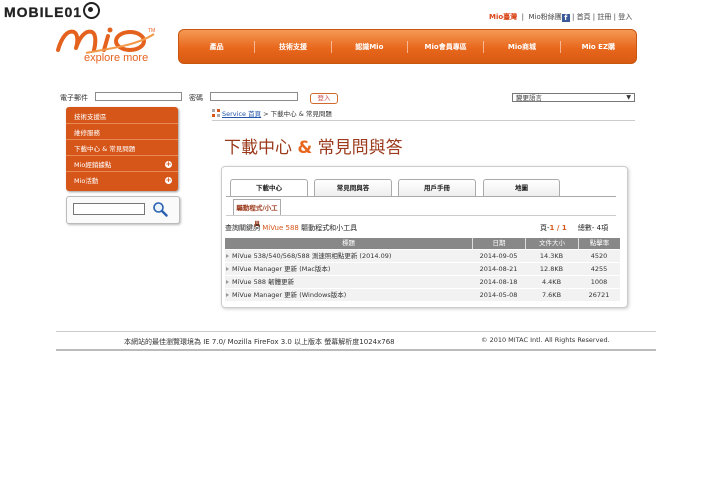  What do you see at coordinates (352, 282) in the screenshot?
I see `row-title: MiVue 588 韌體更新` at bounding box center [352, 282].